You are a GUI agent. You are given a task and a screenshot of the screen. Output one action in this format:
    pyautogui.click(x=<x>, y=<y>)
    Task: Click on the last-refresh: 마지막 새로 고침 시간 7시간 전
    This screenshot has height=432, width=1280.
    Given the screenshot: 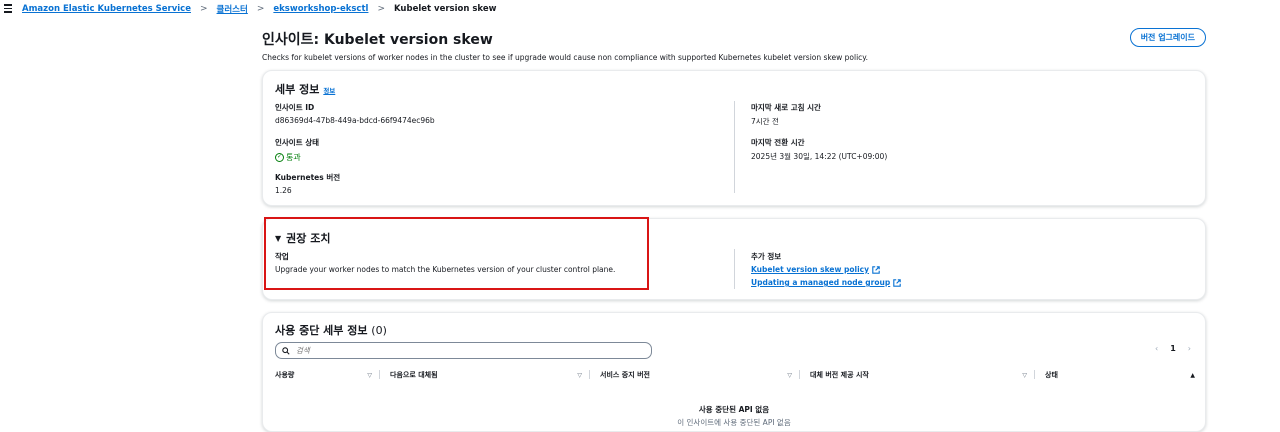 What is the action you would take?
    pyautogui.click(x=786, y=114)
    